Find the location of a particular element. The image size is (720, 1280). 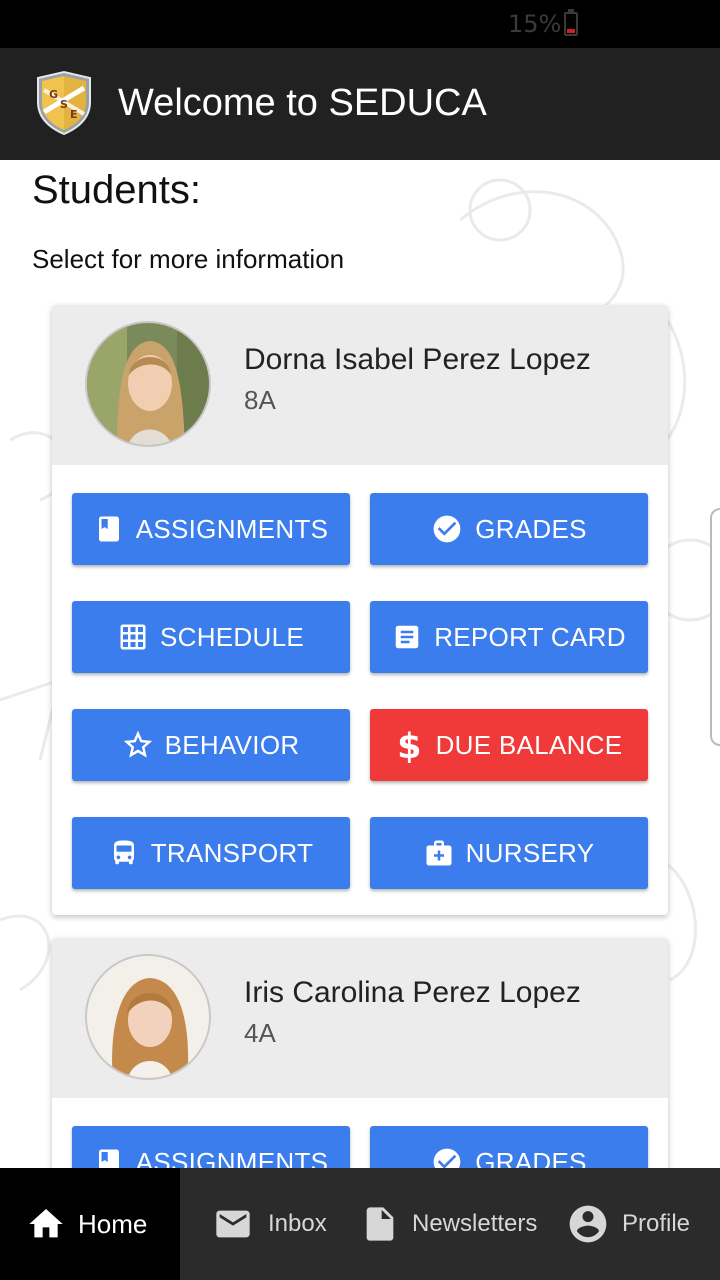

home-icon is located at coordinates (46, 1223).